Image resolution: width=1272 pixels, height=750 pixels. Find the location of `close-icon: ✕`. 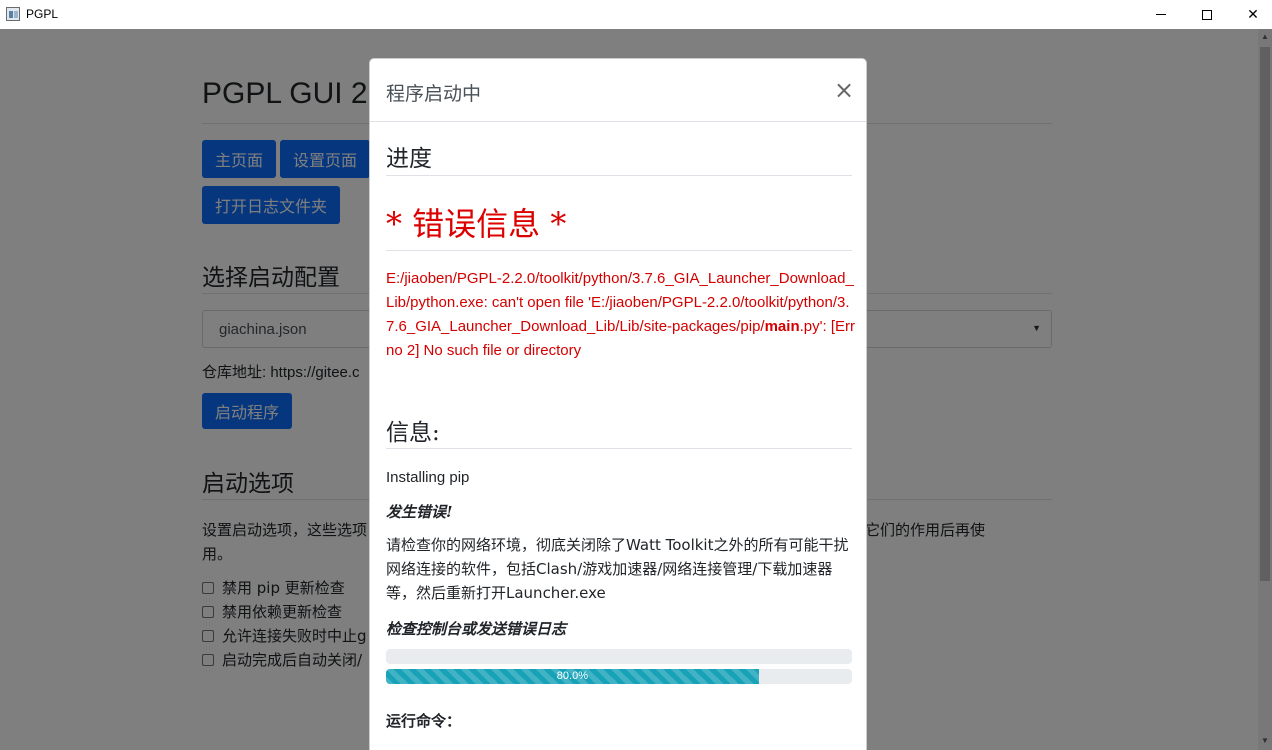

close-icon: ✕ is located at coordinates (1253, 14).